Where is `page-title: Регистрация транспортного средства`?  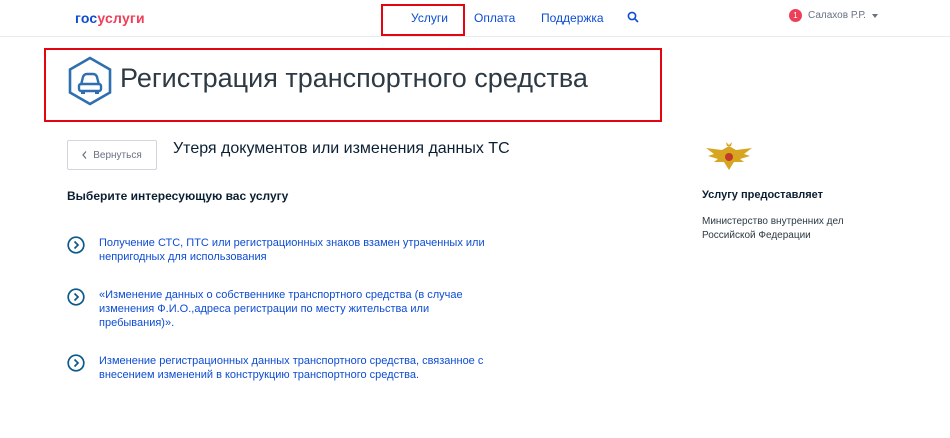 page-title: Регистрация транспортного средства is located at coordinates (354, 78).